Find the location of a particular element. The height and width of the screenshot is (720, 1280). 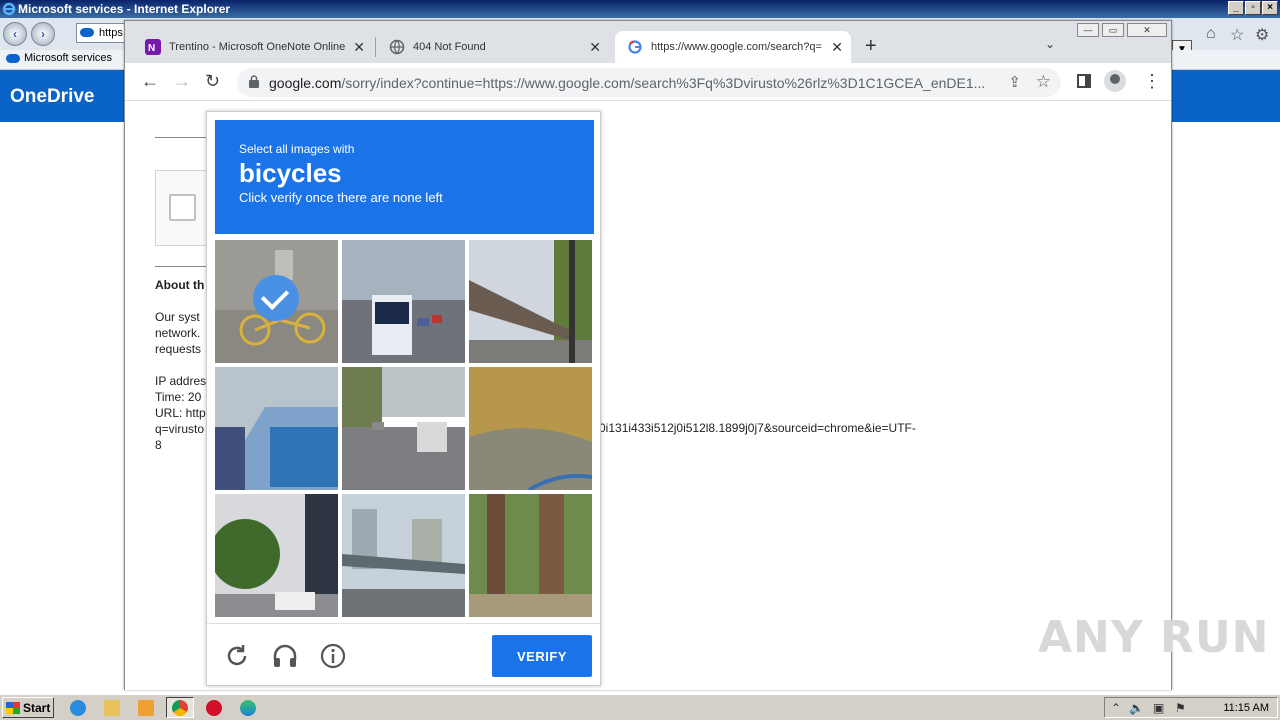

start-button: Start is located at coordinates (28, 707).